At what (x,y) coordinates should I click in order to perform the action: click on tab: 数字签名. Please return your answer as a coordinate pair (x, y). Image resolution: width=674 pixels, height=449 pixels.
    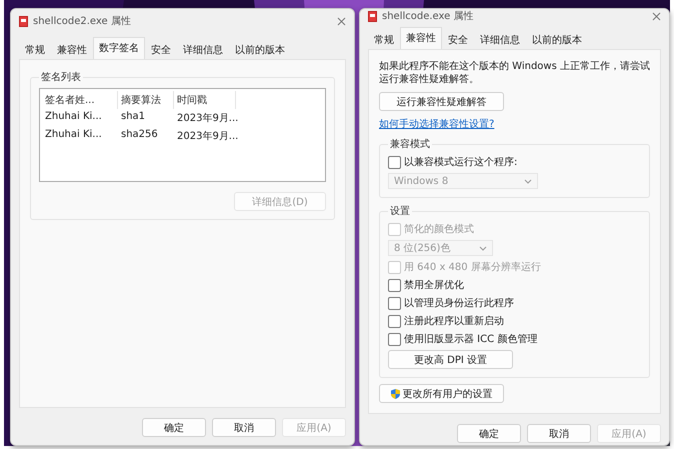
    Looking at the image, I should click on (119, 48).